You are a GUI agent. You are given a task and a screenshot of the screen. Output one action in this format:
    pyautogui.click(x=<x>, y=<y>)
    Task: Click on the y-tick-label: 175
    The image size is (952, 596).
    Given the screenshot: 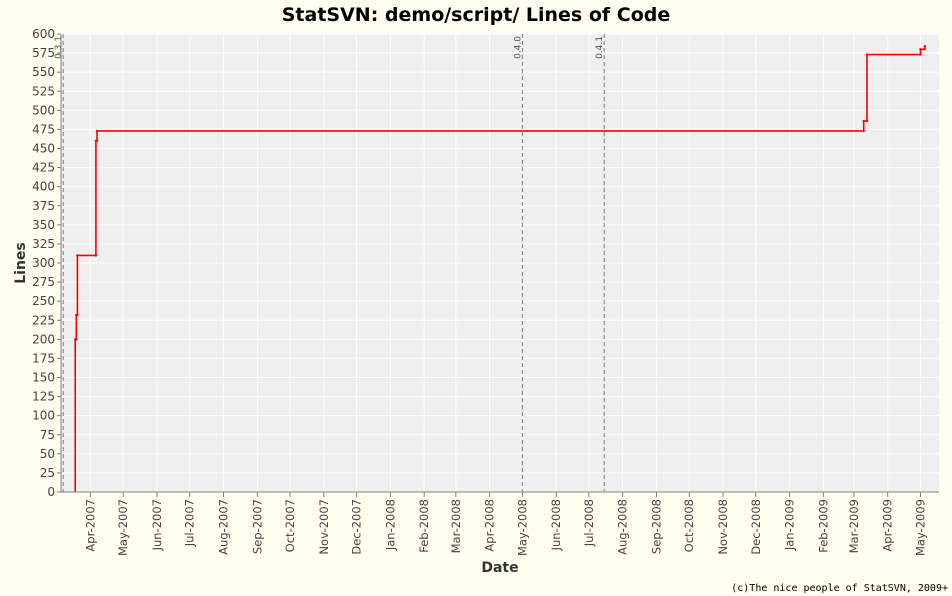 What is the action you would take?
    pyautogui.click(x=43, y=358)
    